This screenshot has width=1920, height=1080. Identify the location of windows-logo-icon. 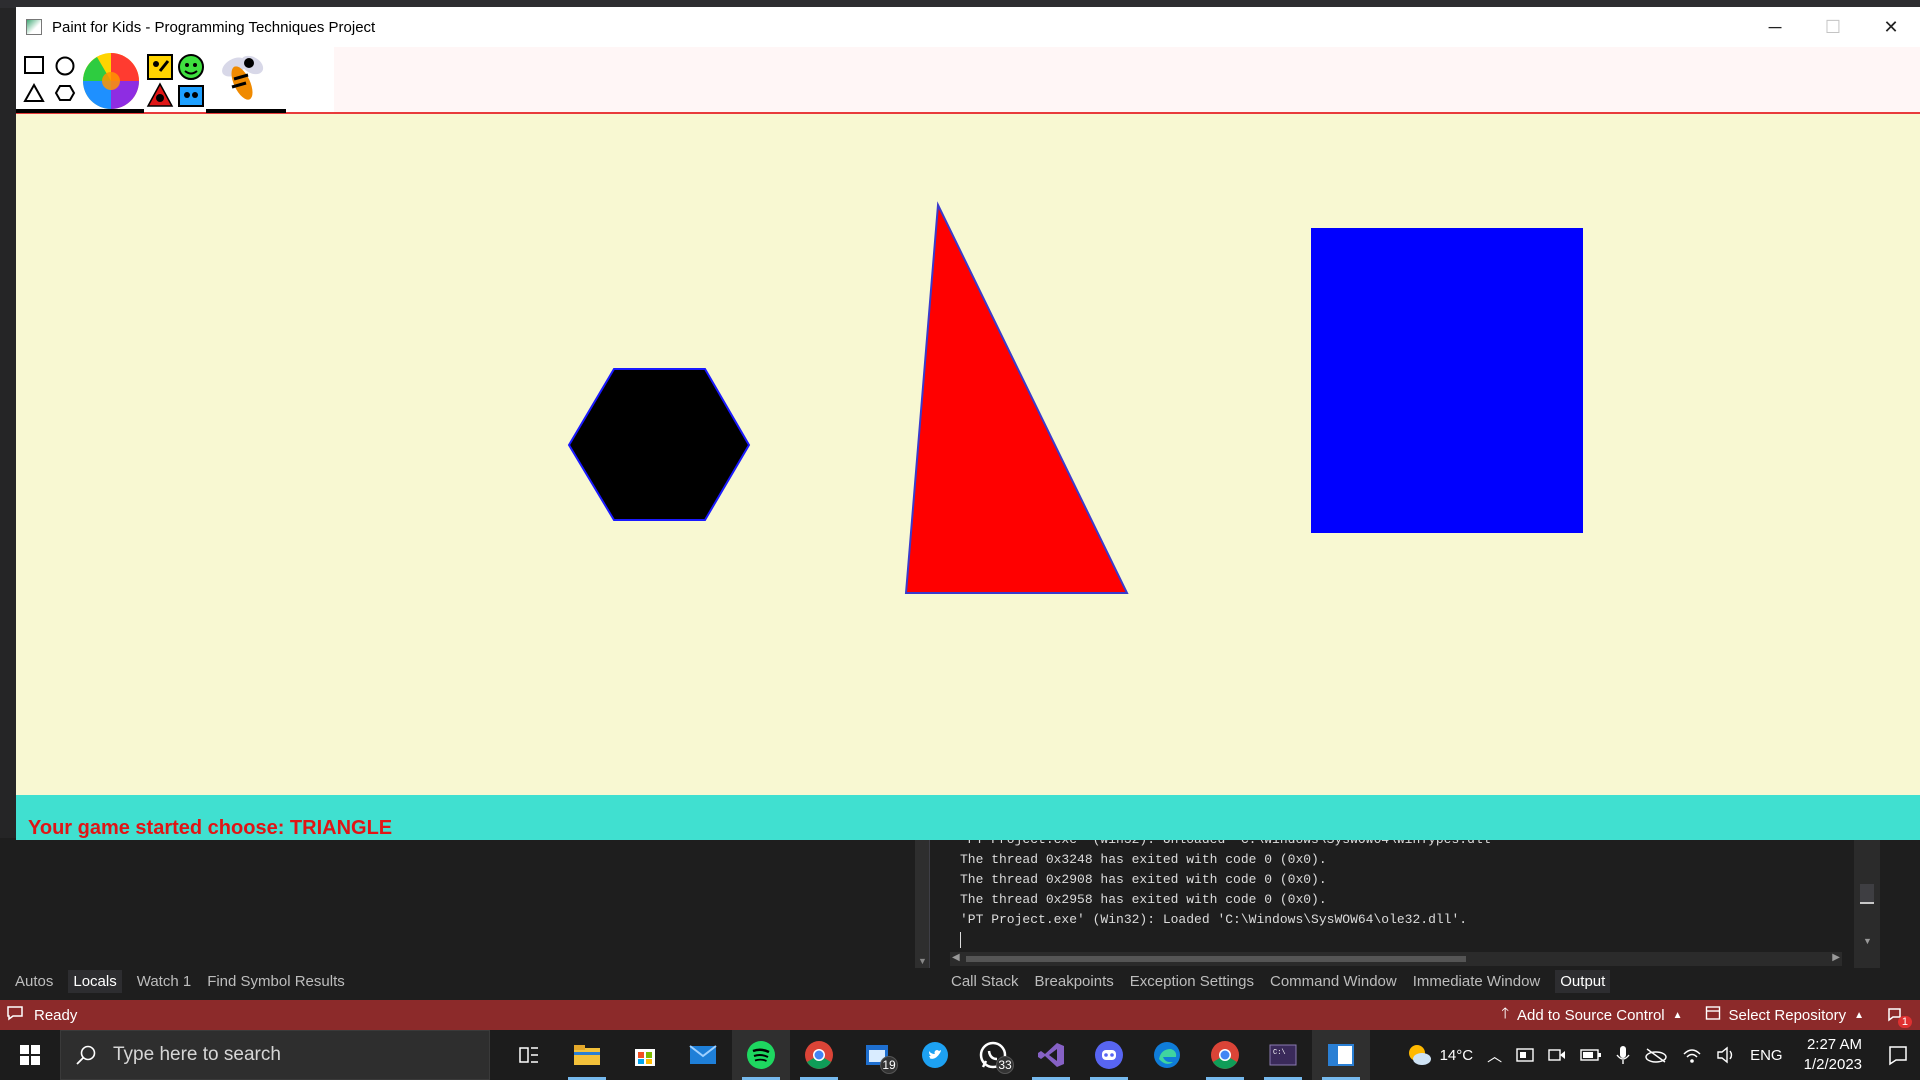
(30, 1055).